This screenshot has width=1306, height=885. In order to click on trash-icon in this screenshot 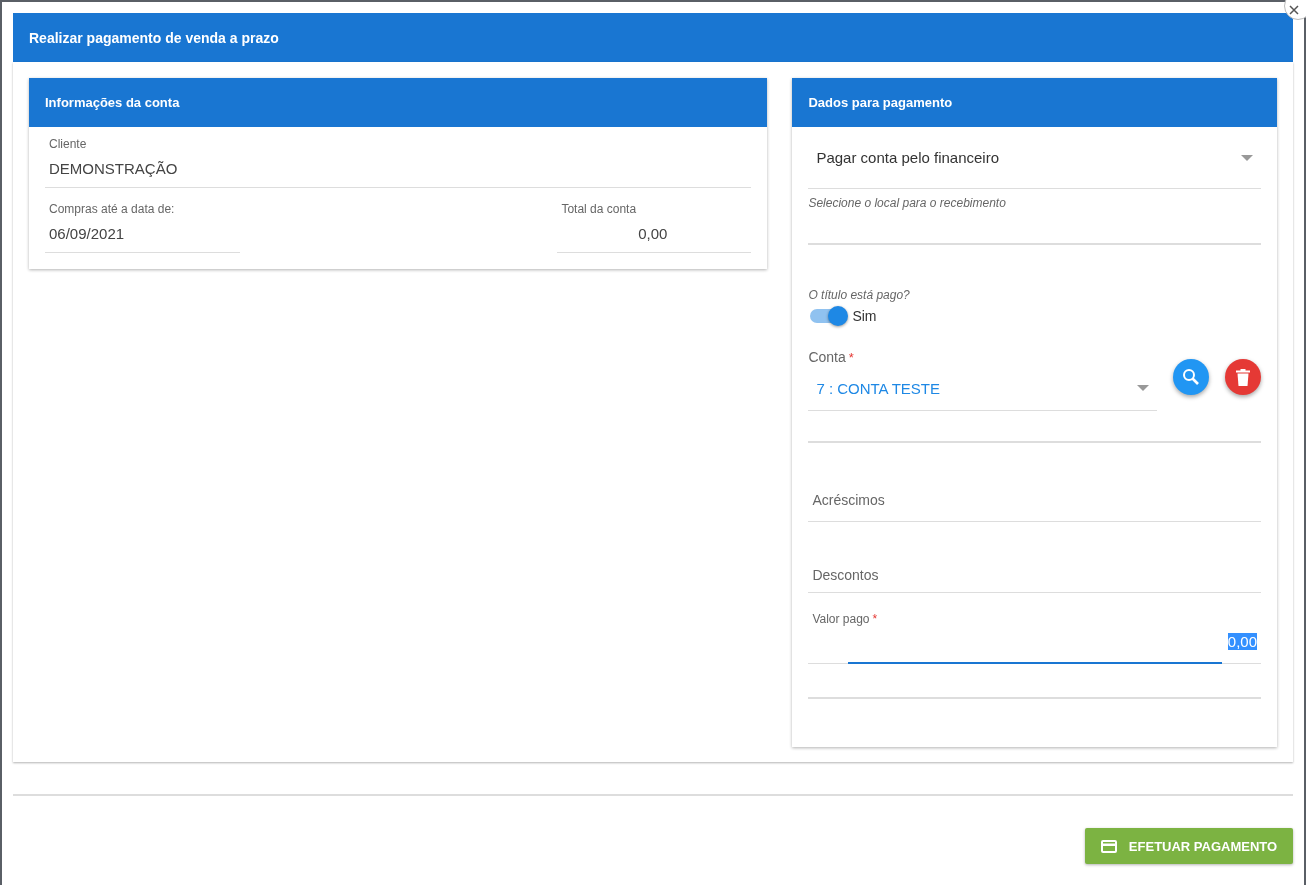, I will do `click(1243, 377)`.